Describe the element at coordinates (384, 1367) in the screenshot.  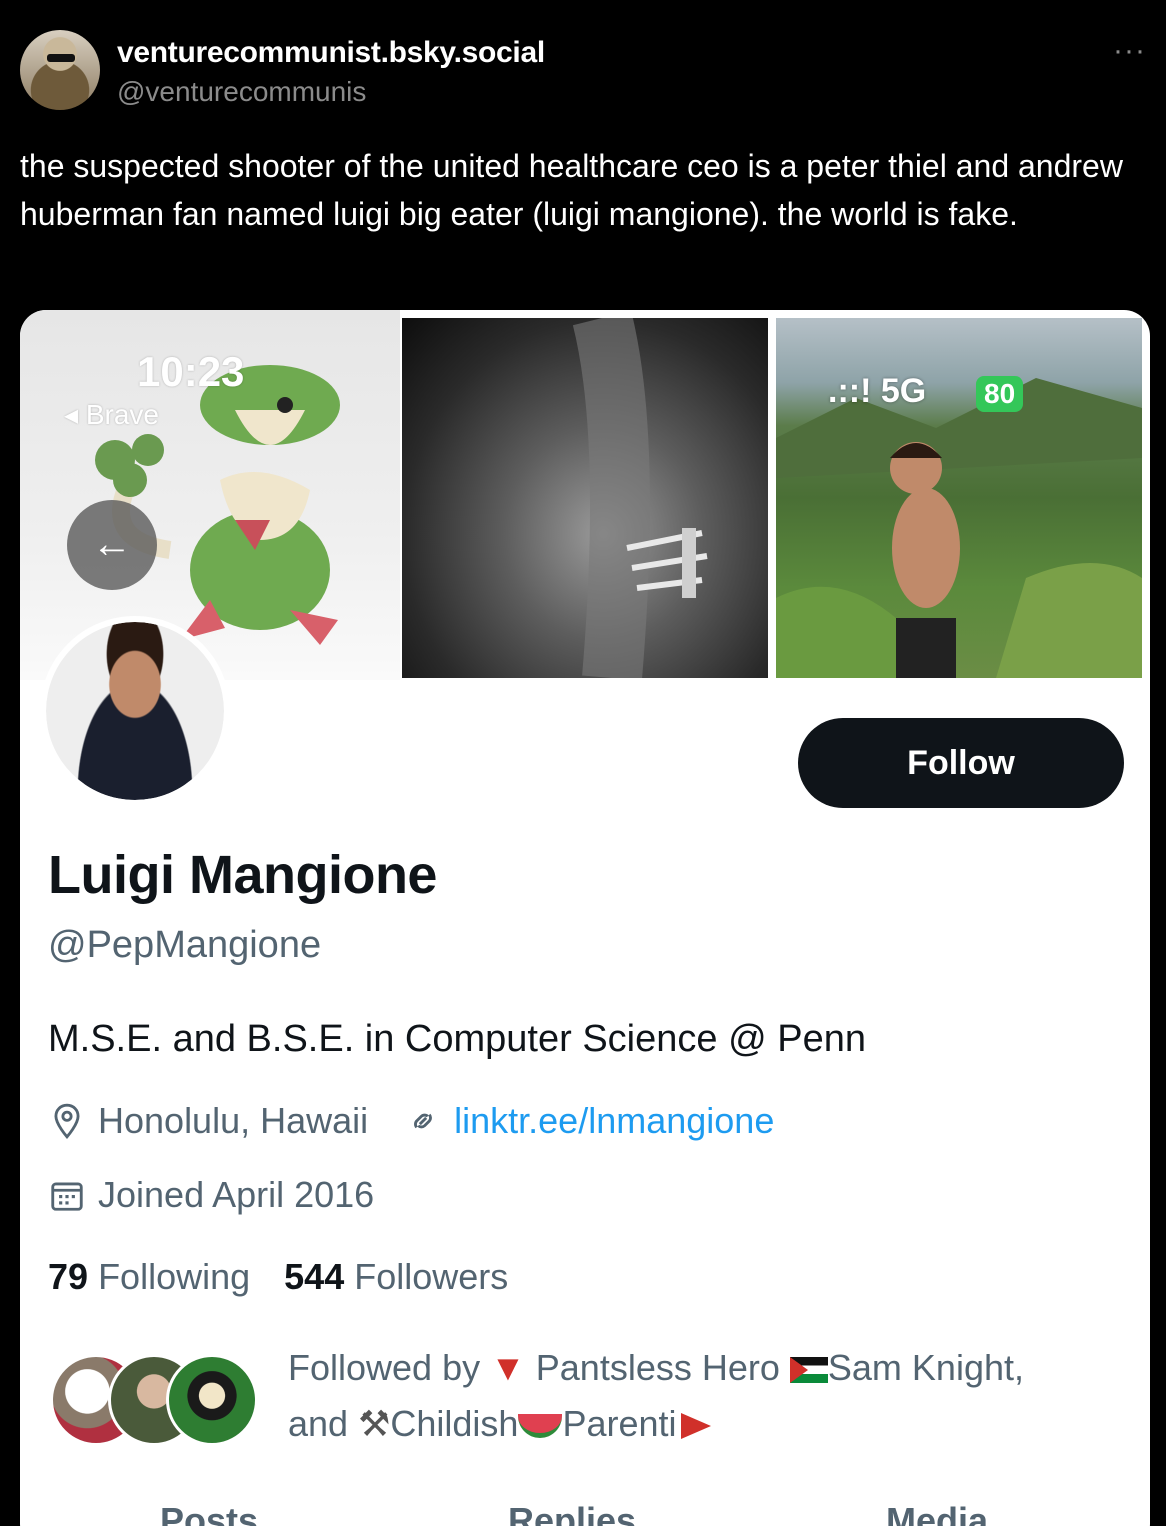
I see `followed-by-prefix: Followed by` at that location.